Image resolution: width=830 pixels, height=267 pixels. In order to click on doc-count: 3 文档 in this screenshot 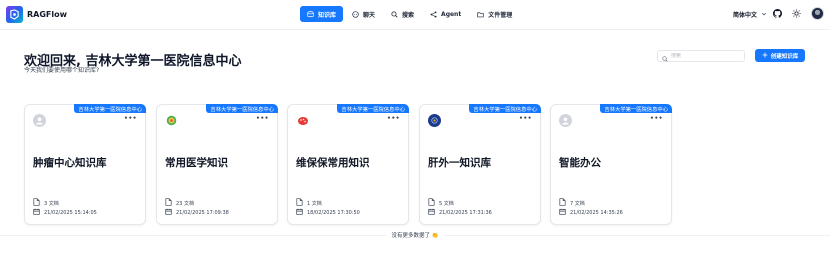, I will do `click(46, 203)`.